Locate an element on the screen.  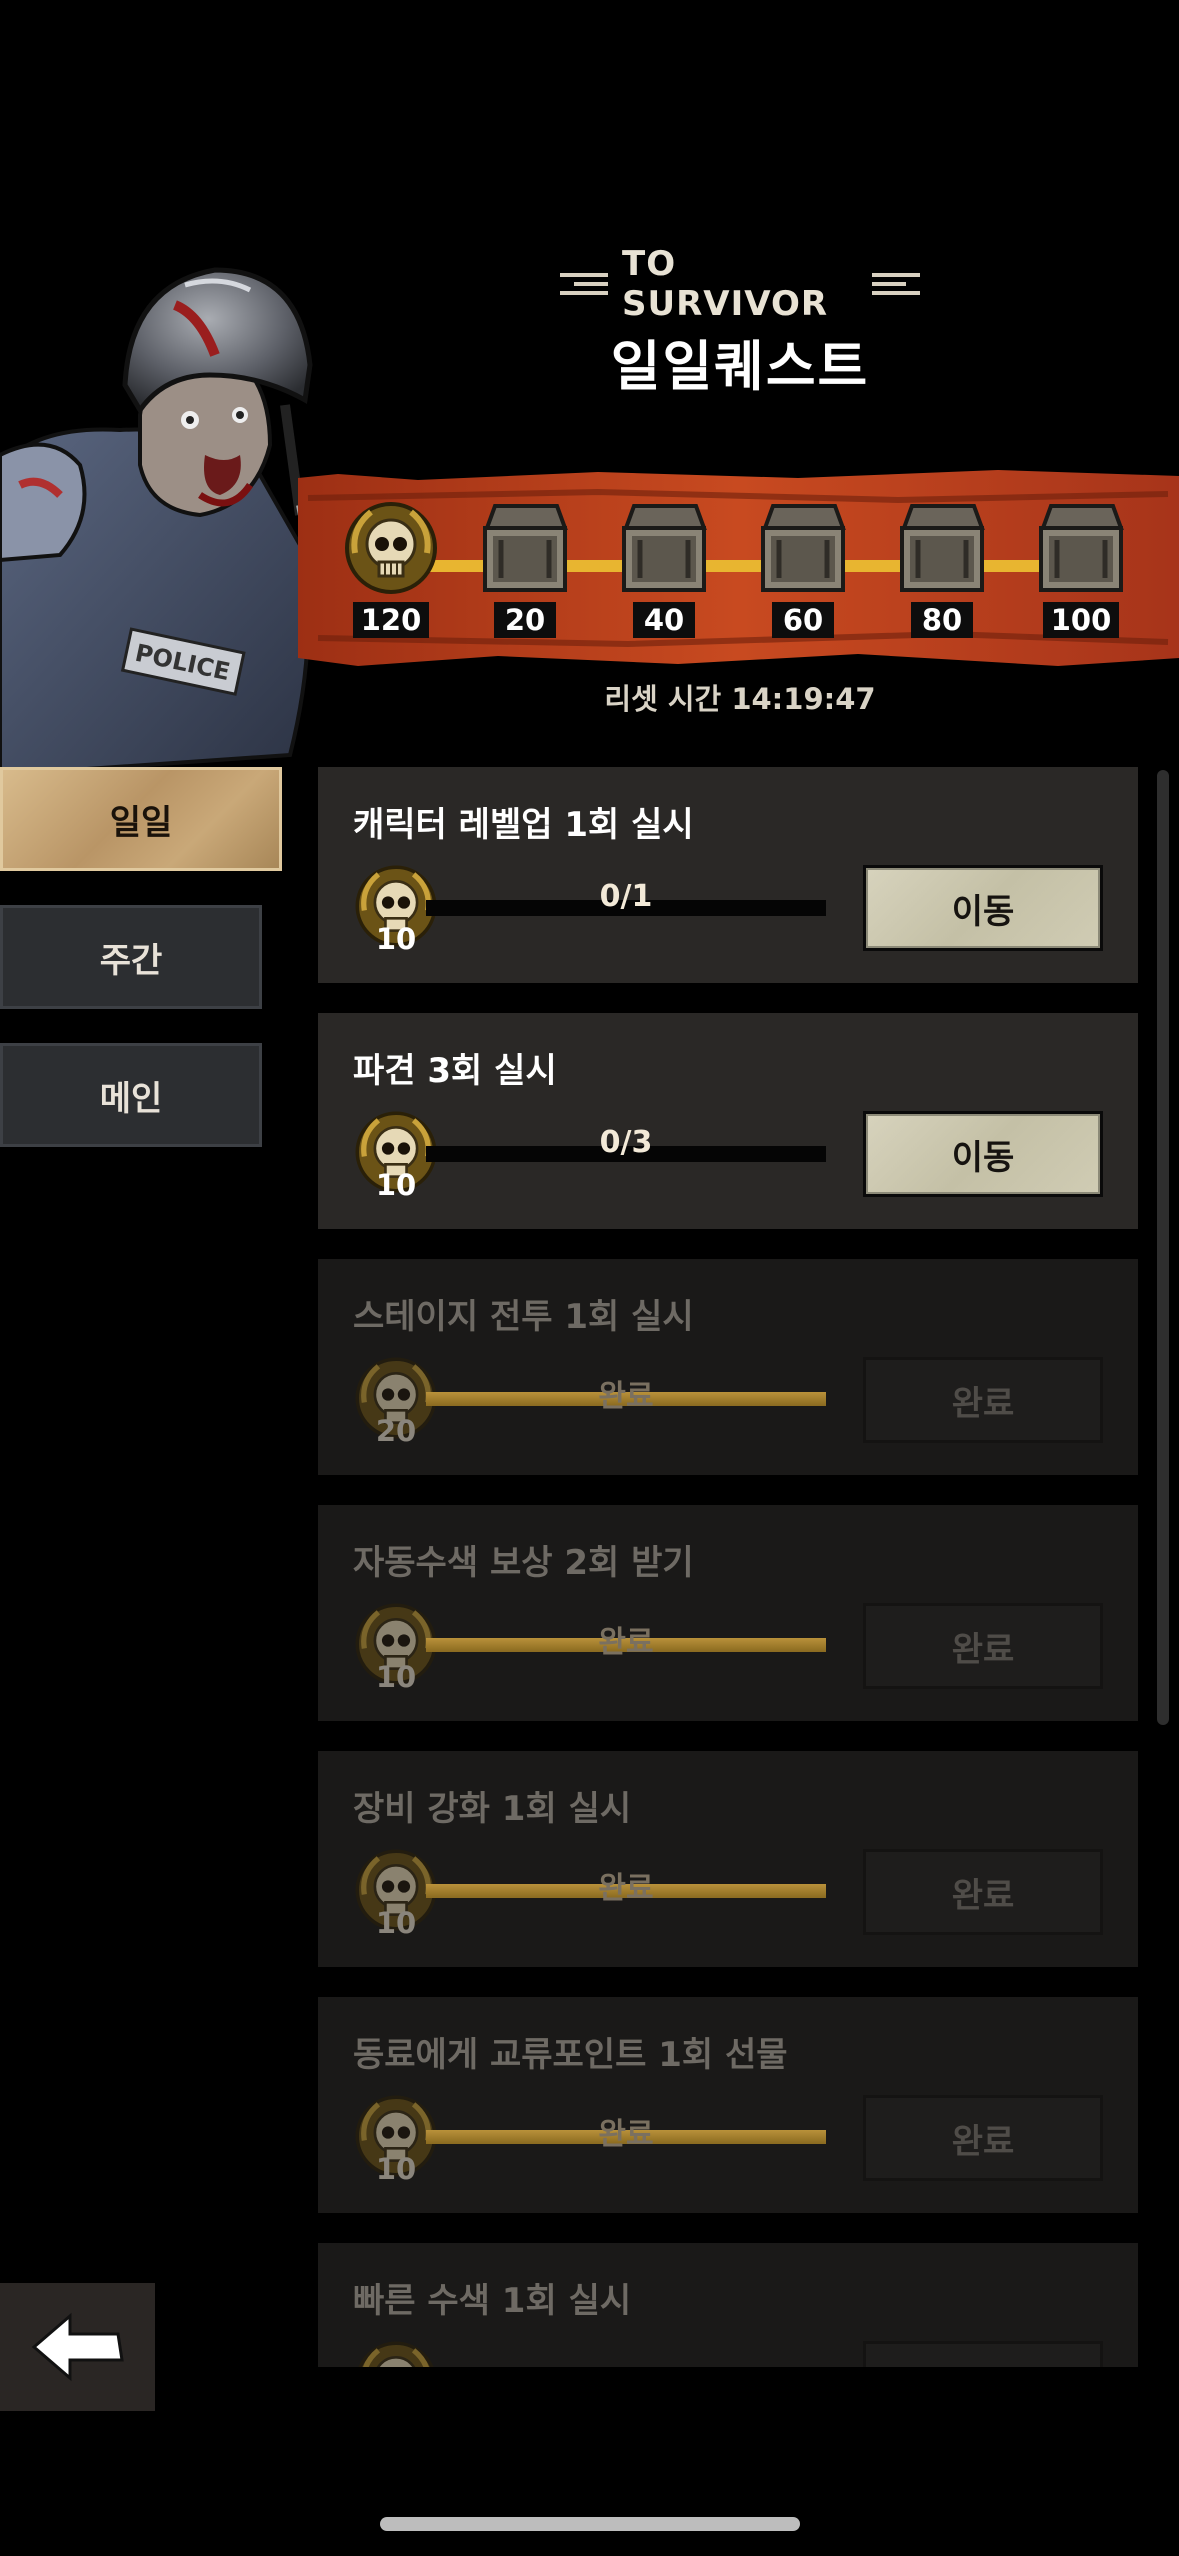
milestone-label: 60 is located at coordinates (803, 620).